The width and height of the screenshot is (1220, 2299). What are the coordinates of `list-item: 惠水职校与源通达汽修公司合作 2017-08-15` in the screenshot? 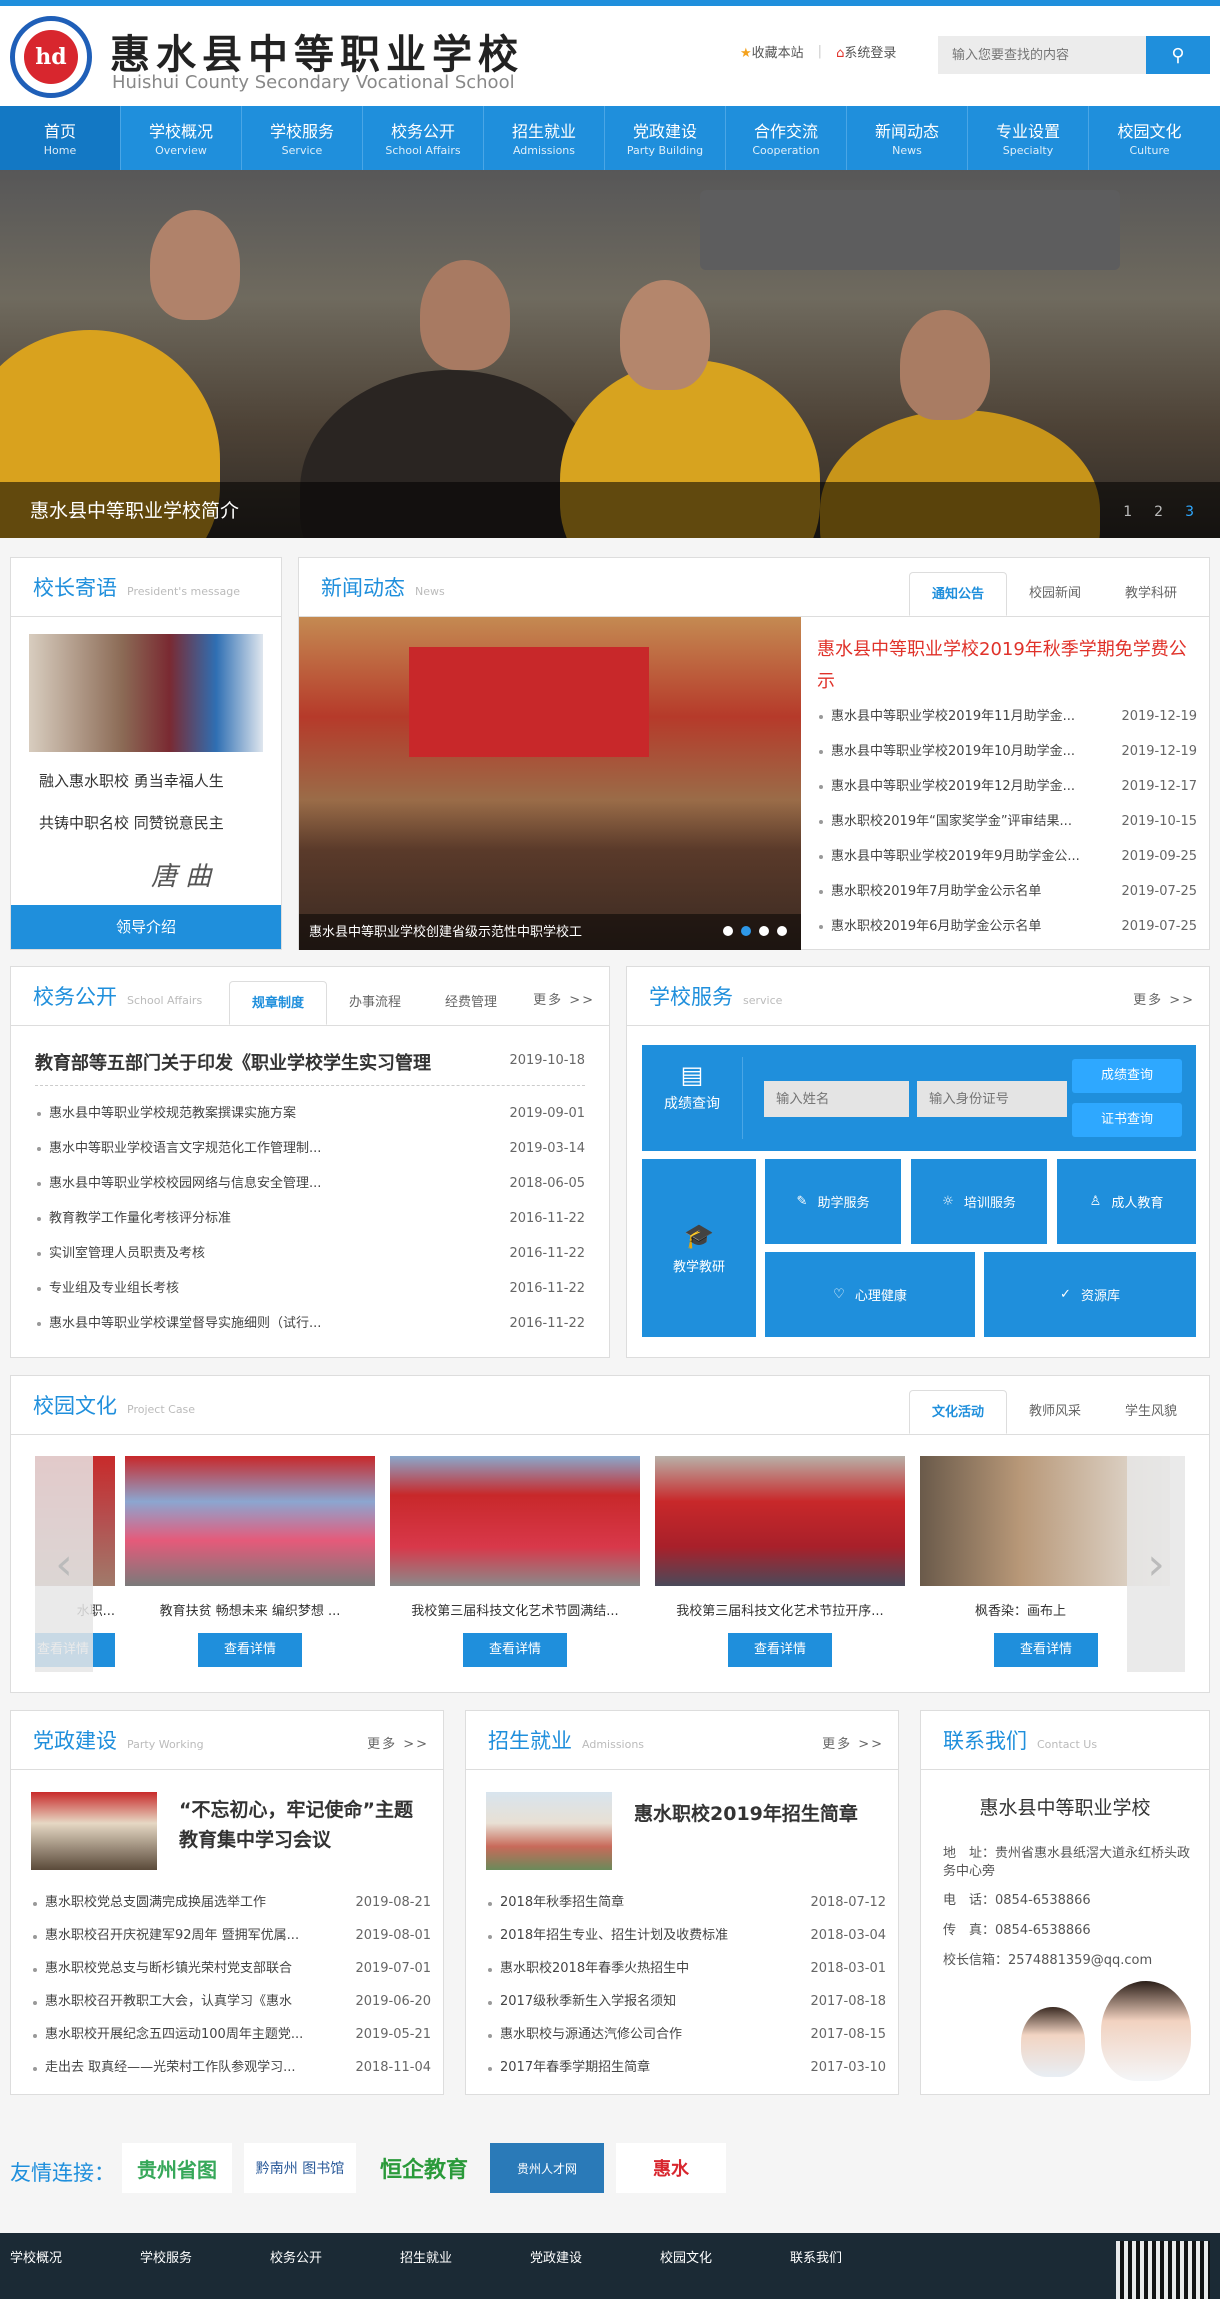 It's located at (686, 2034).